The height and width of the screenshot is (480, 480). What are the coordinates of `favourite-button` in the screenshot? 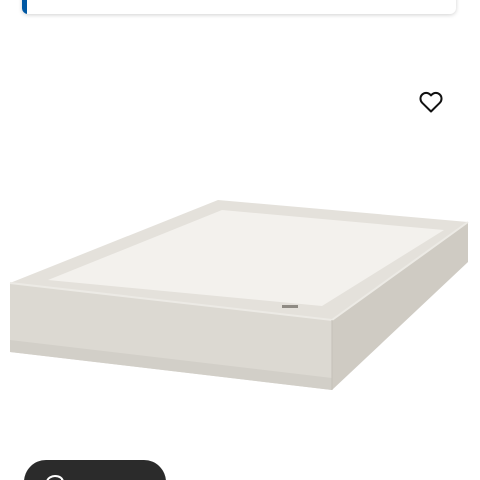 It's located at (431, 102).